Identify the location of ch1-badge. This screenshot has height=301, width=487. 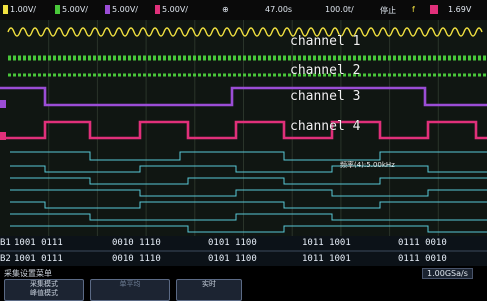
(5, 9).